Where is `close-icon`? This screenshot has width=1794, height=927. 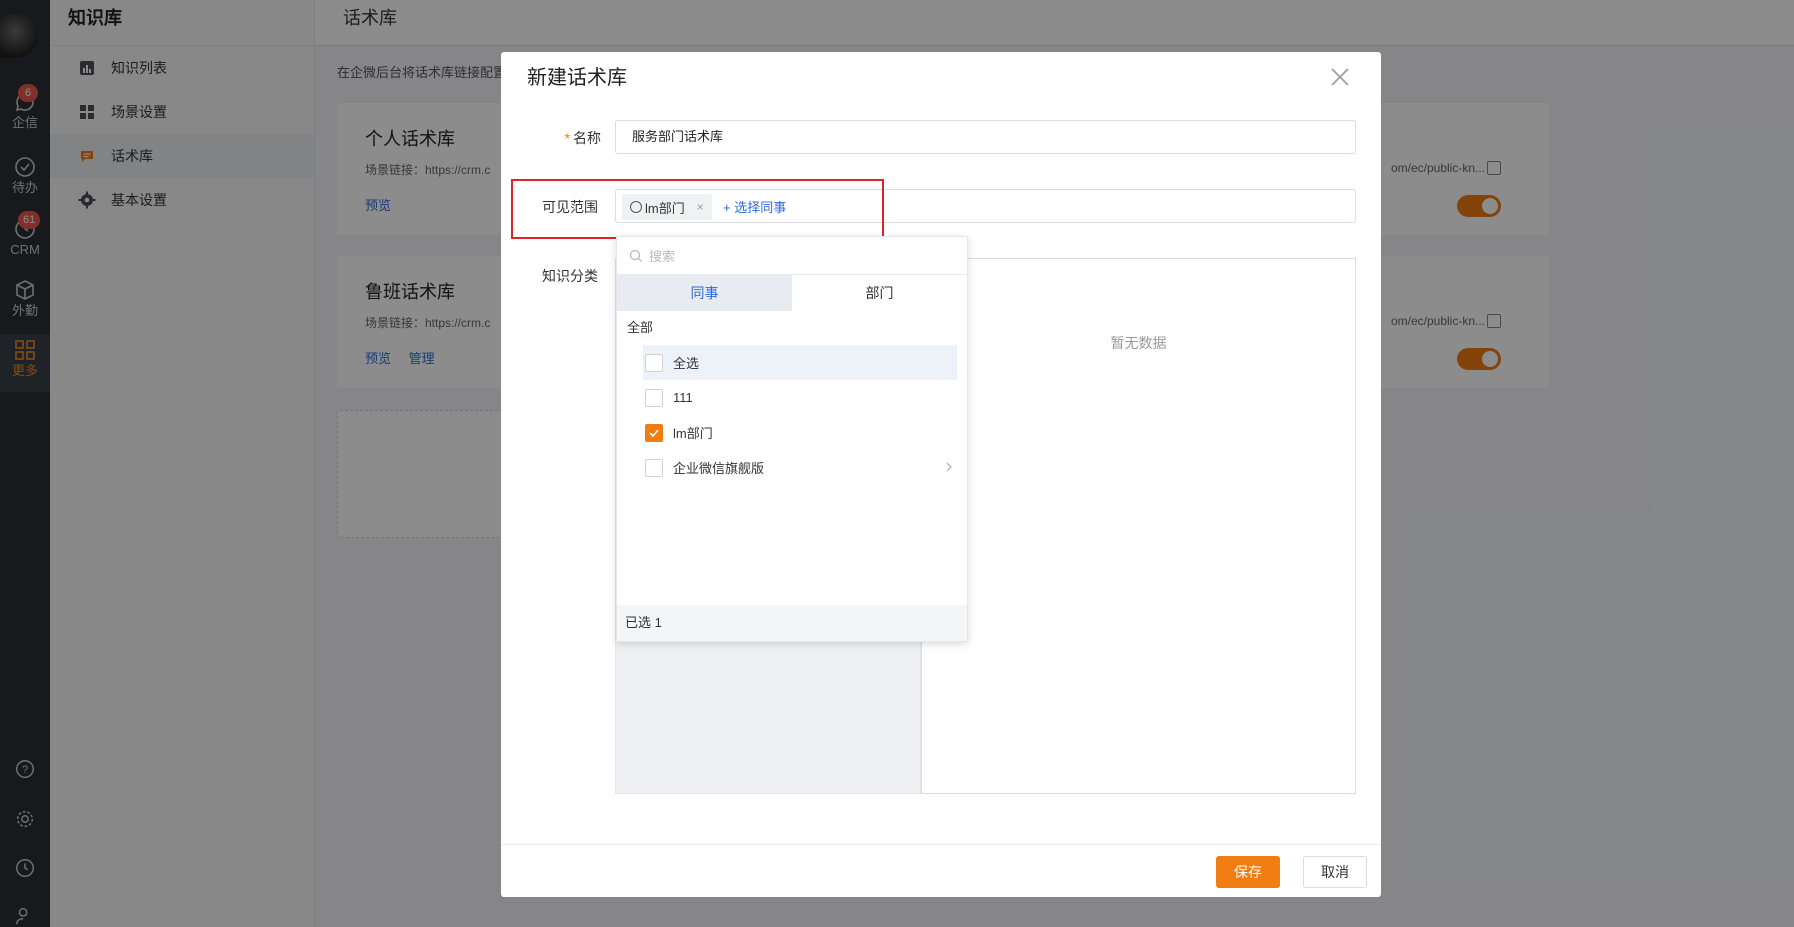 close-icon is located at coordinates (1340, 77).